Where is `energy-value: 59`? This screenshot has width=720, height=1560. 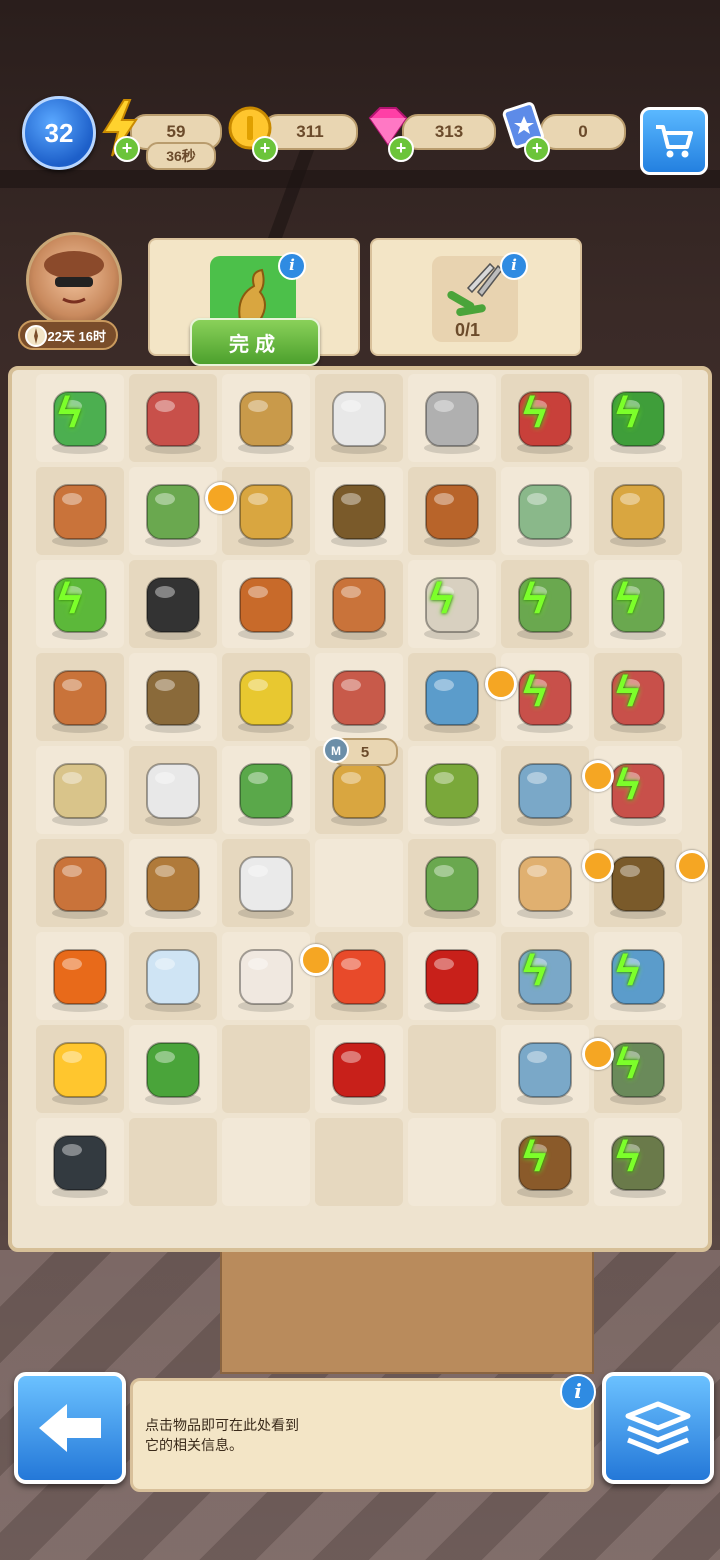
energy-value: 59 is located at coordinates (176, 131).